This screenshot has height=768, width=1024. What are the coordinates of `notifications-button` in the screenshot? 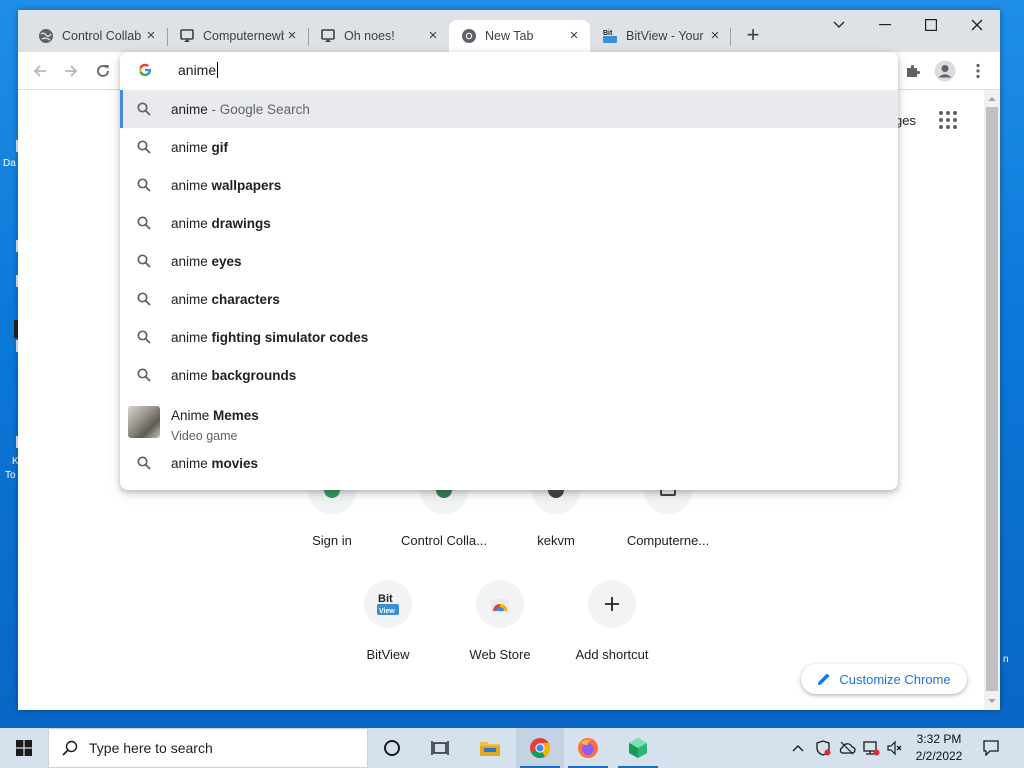 It's located at (991, 748).